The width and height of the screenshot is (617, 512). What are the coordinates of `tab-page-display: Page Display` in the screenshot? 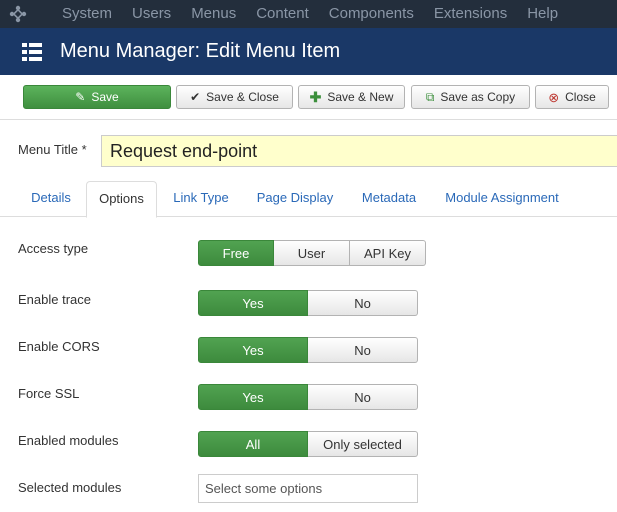 It's located at (295, 199).